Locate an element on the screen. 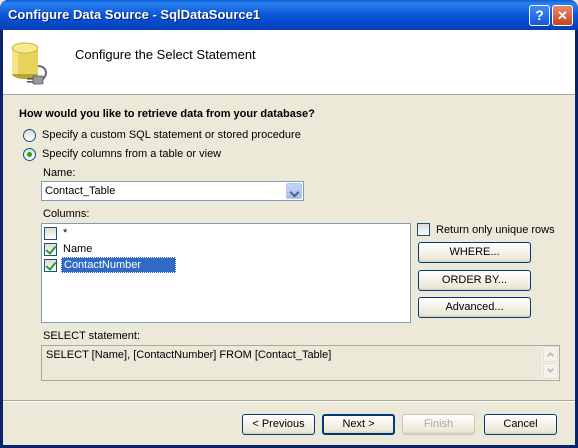 Image resolution: width=578 pixels, height=448 pixels. previous-button: < Previous is located at coordinates (278, 424).